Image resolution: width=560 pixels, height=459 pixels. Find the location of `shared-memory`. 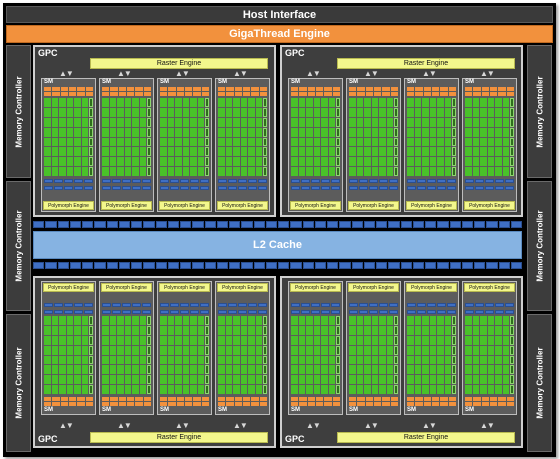

shared-memory is located at coordinates (242, 305).